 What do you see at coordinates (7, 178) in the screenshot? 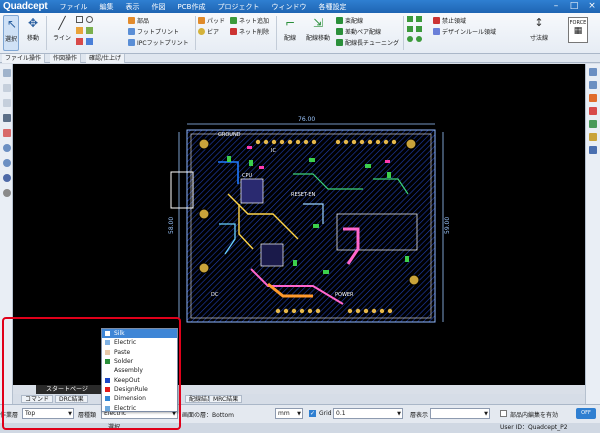
I see `settings-icon` at bounding box center [7, 178].